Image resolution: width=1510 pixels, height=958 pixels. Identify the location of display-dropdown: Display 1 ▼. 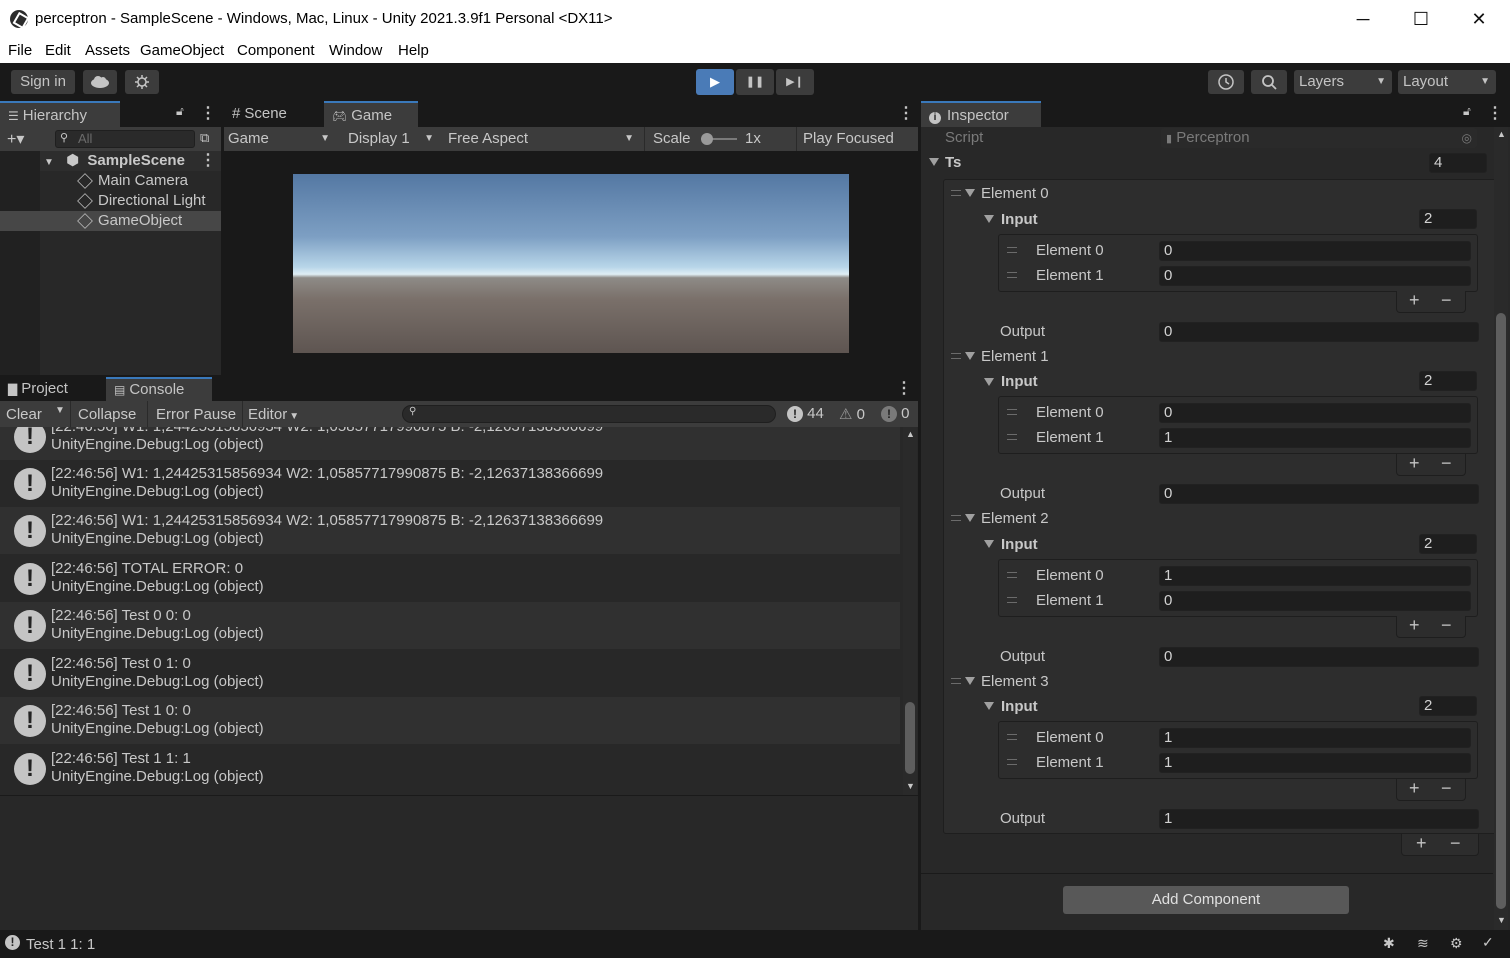
(392, 139).